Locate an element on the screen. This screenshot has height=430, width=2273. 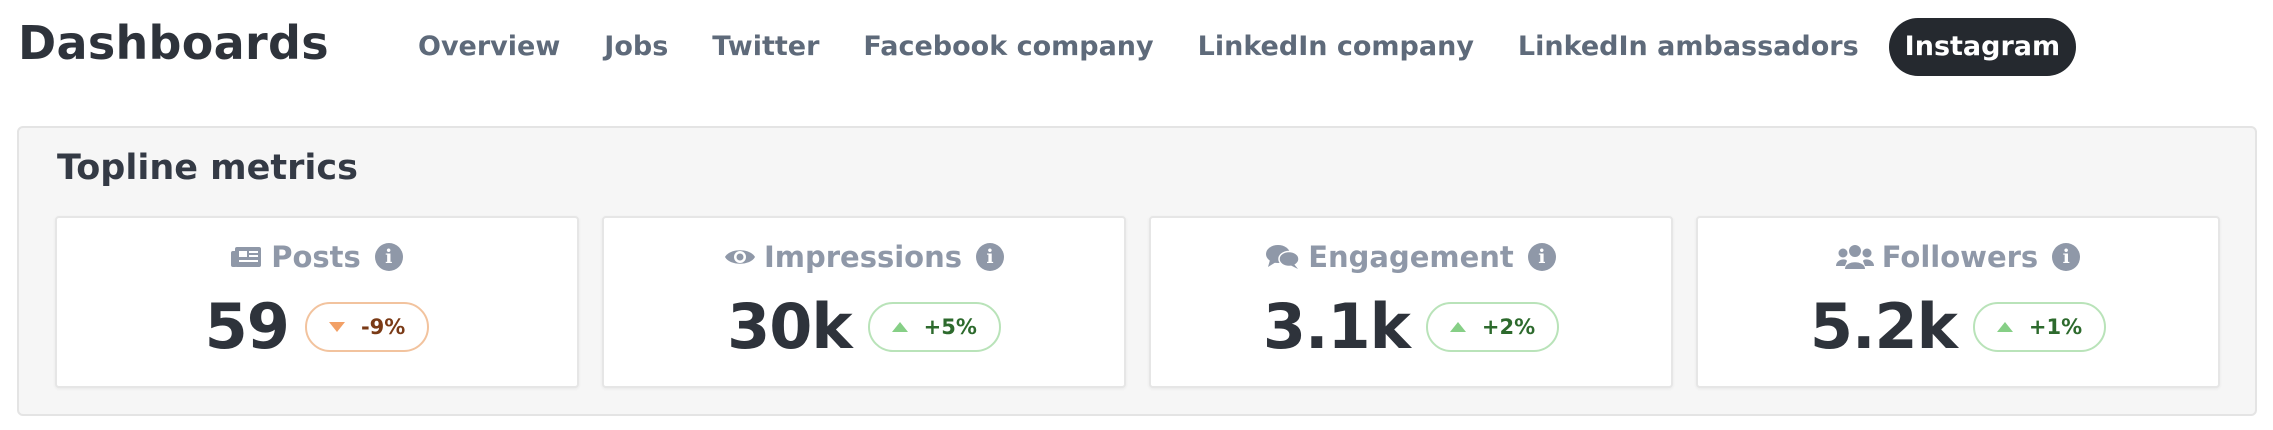
metric-card-body: 5.2k +1% is located at coordinates (1958, 326).